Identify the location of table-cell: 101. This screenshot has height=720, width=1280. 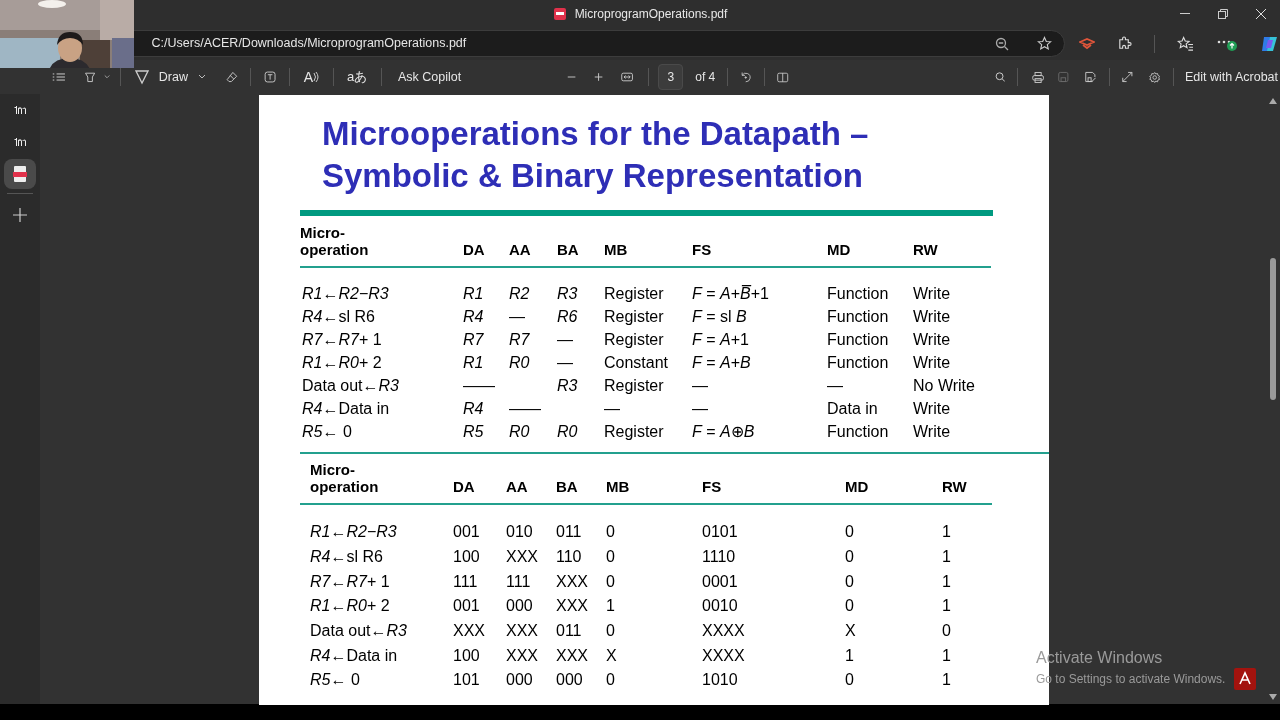
(466, 680).